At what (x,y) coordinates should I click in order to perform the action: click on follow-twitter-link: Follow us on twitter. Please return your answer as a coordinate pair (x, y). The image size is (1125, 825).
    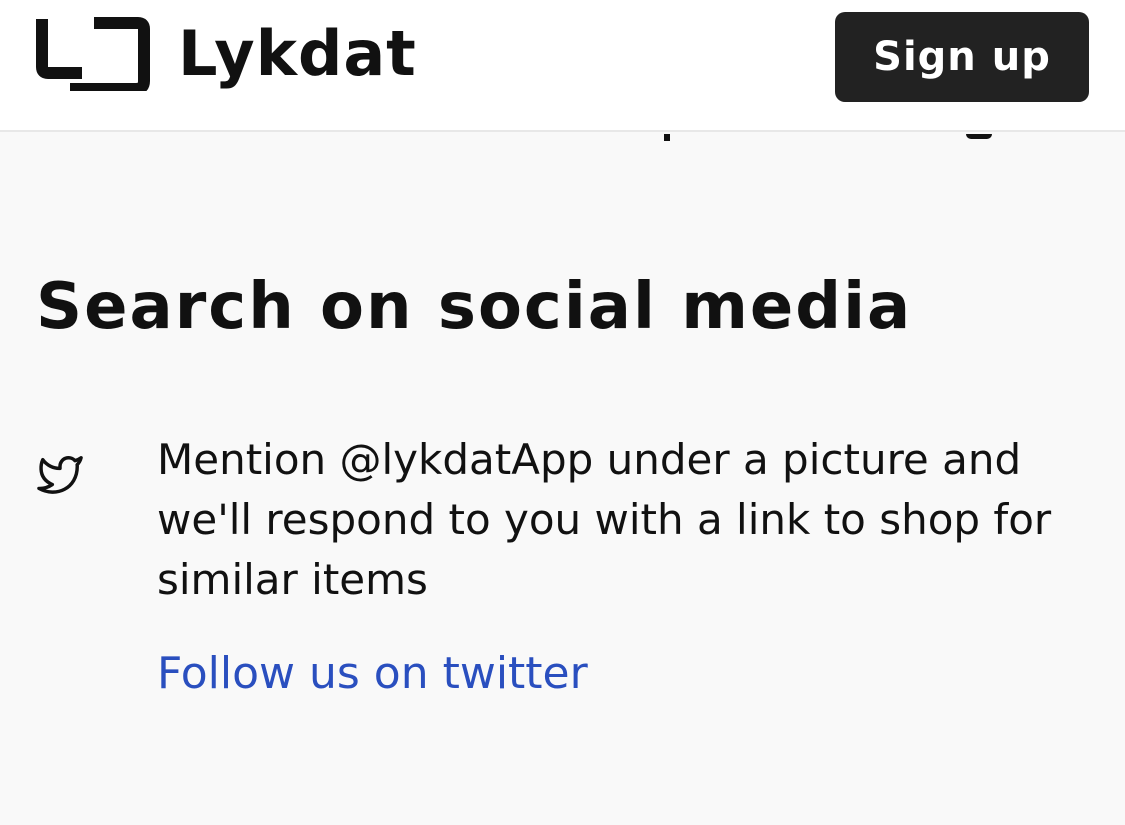
    Looking at the image, I should click on (372, 674).